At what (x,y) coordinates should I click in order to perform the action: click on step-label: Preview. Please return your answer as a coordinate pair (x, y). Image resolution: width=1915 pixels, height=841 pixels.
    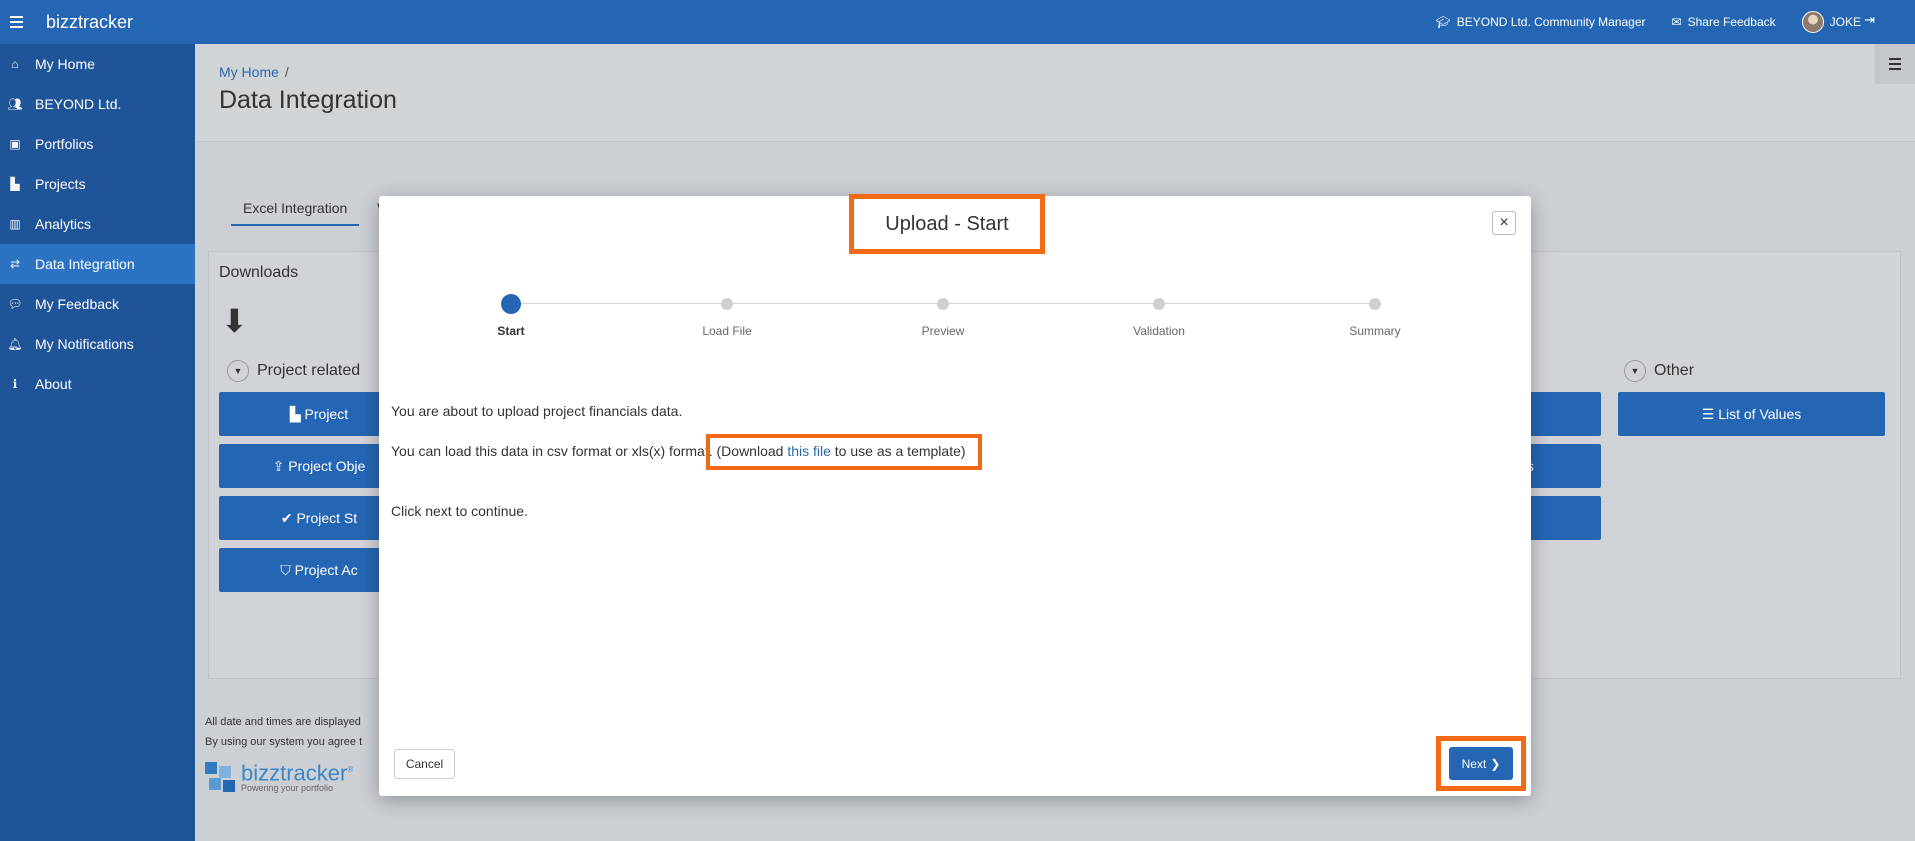
    Looking at the image, I should click on (943, 331).